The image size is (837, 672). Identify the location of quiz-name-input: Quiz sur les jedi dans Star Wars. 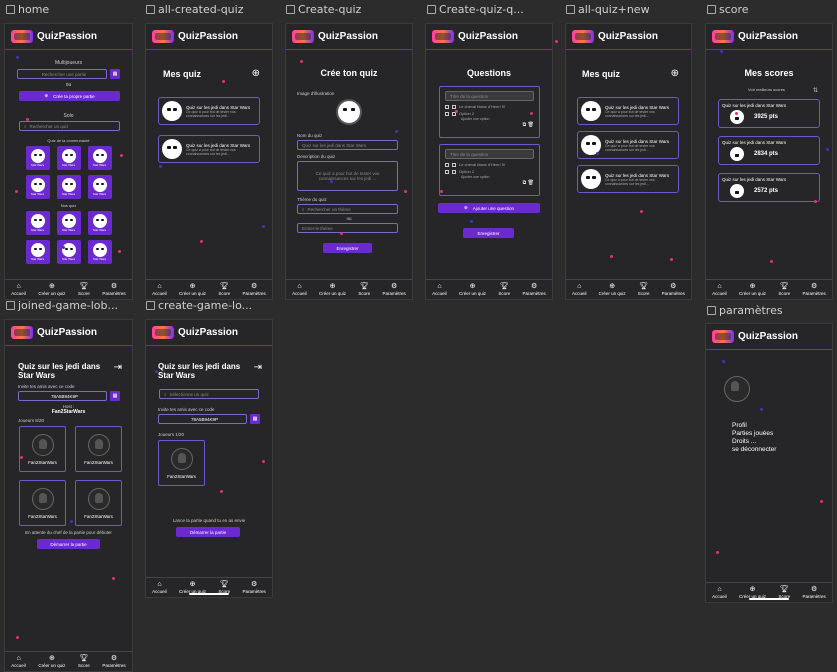
(347, 145).